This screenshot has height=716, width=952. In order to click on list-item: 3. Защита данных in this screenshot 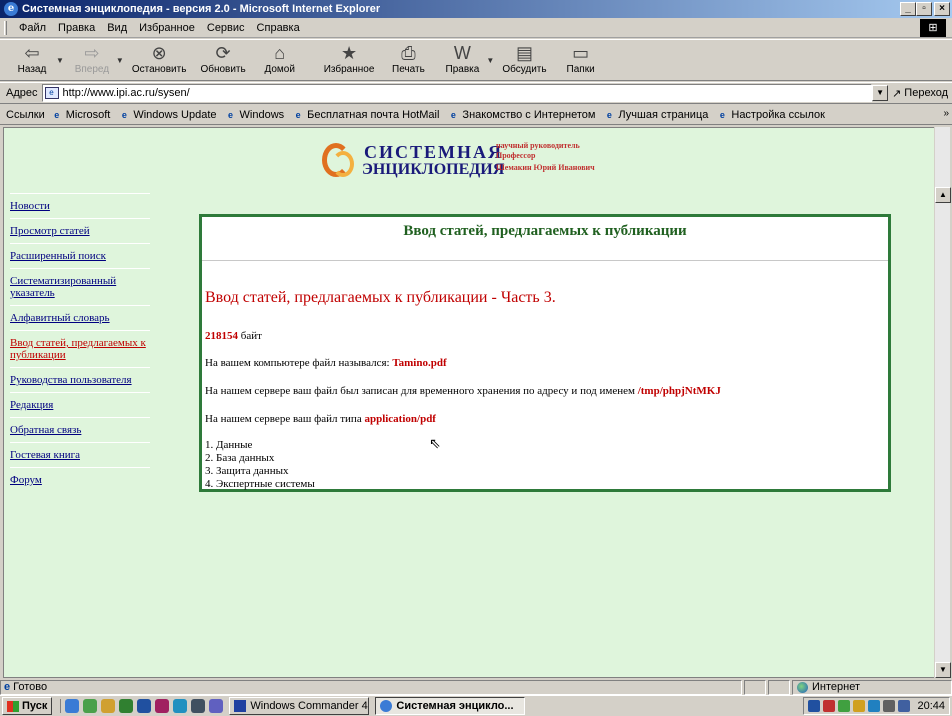, I will do `click(246, 471)`.